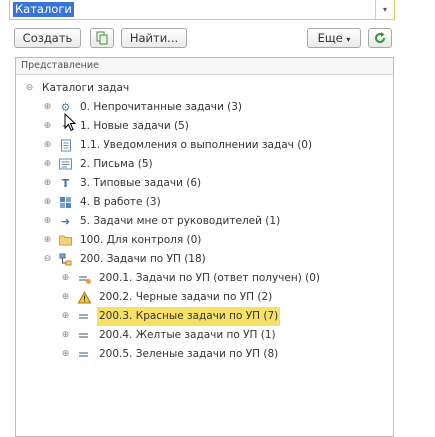 The width and height of the screenshot is (435, 437). Describe the element at coordinates (204, 202) in the screenshot. I see `tree-item: ⊕ 4. В работе (3)` at that location.